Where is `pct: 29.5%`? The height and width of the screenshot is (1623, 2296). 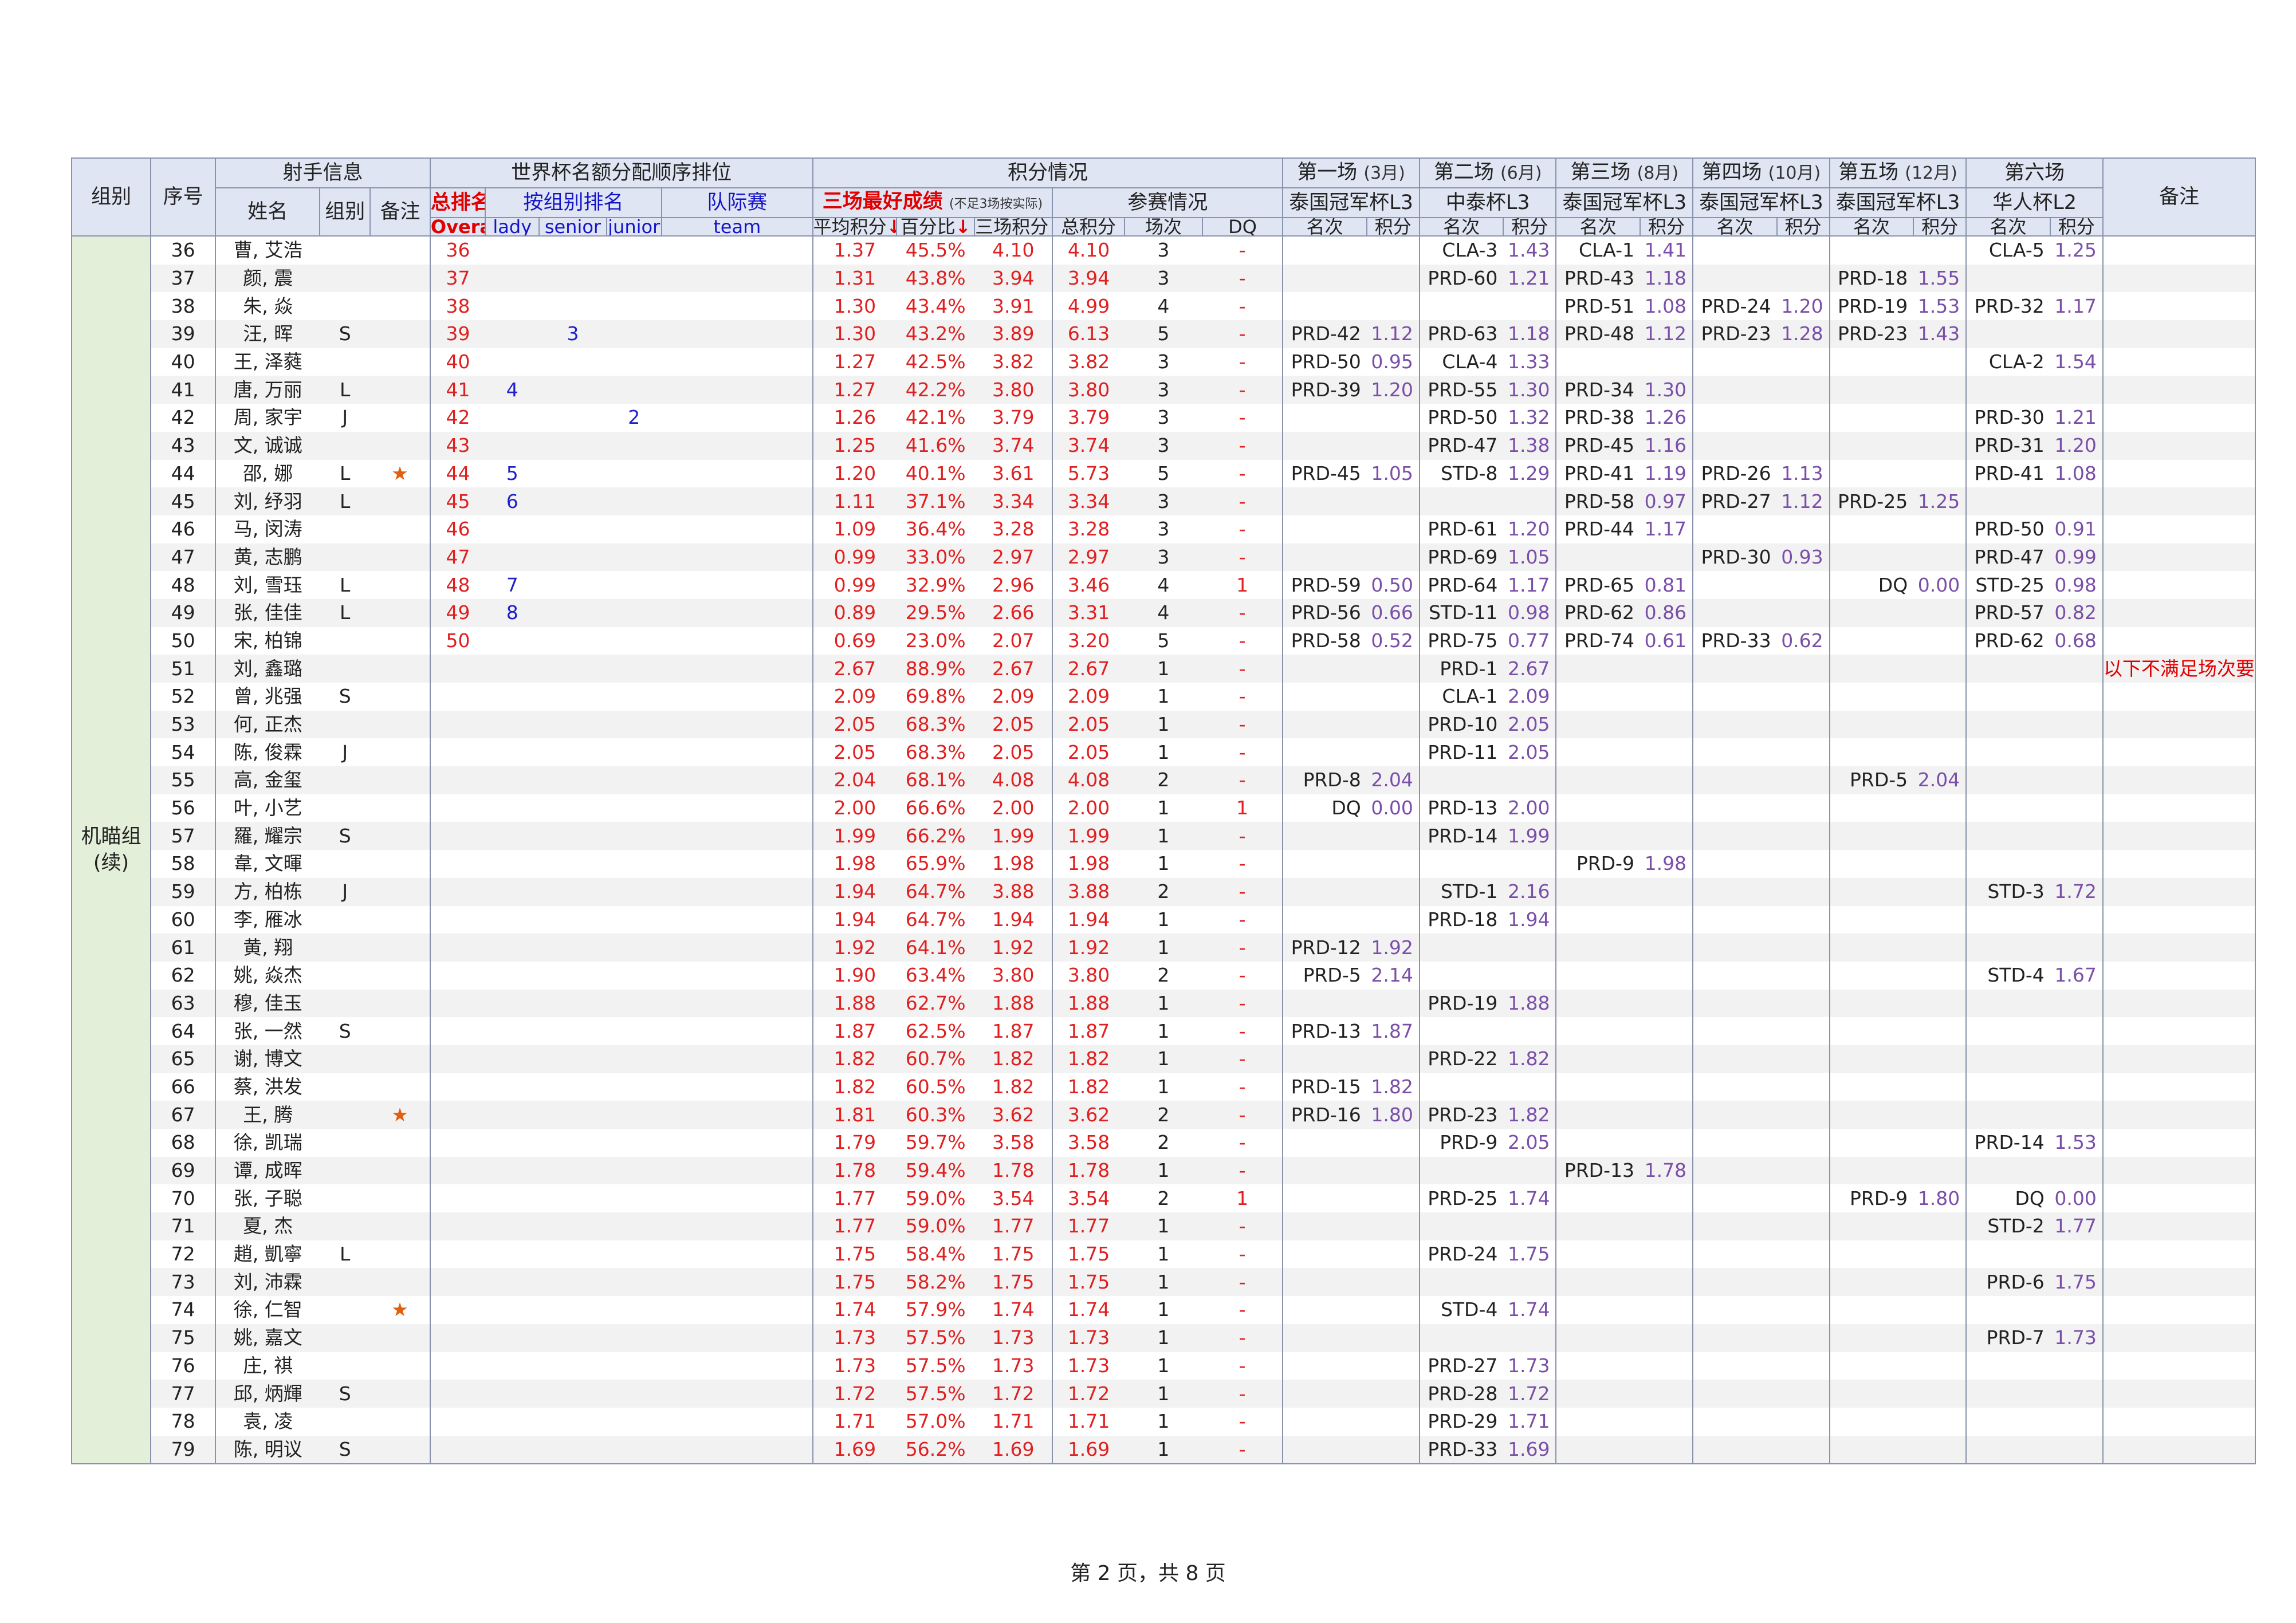
pct: 29.5% is located at coordinates (936, 612).